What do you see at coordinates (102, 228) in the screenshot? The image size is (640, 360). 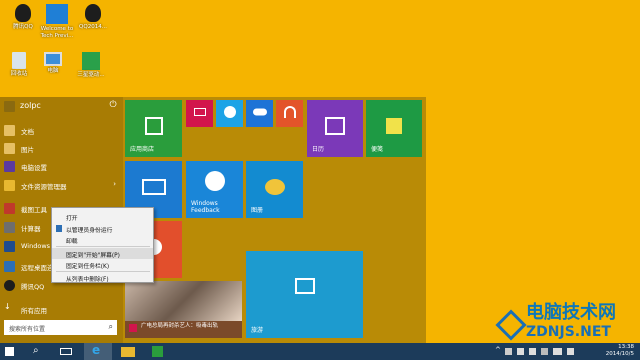 I see `context-run-as-admin: 以管理员身份运行` at bounding box center [102, 228].